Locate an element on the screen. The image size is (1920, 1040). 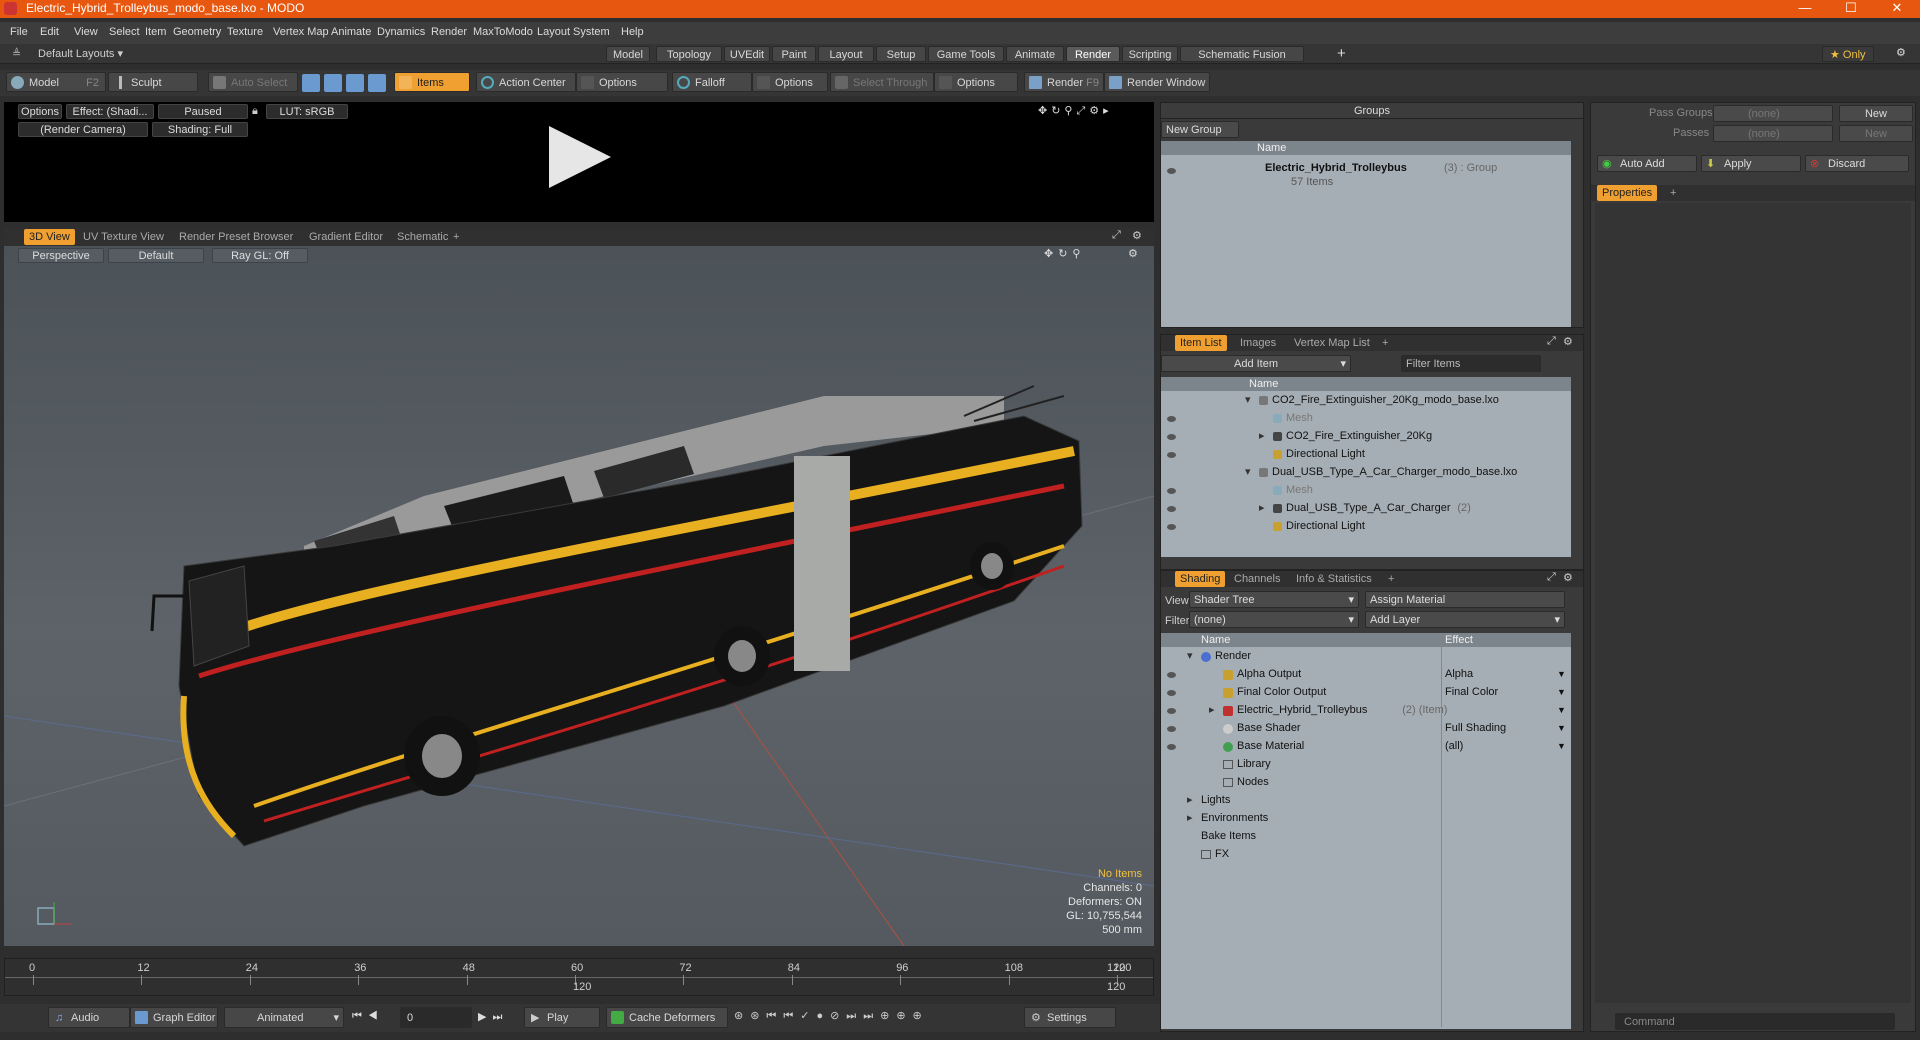
shader-effect: Full Shading is located at coordinates (1475, 728).